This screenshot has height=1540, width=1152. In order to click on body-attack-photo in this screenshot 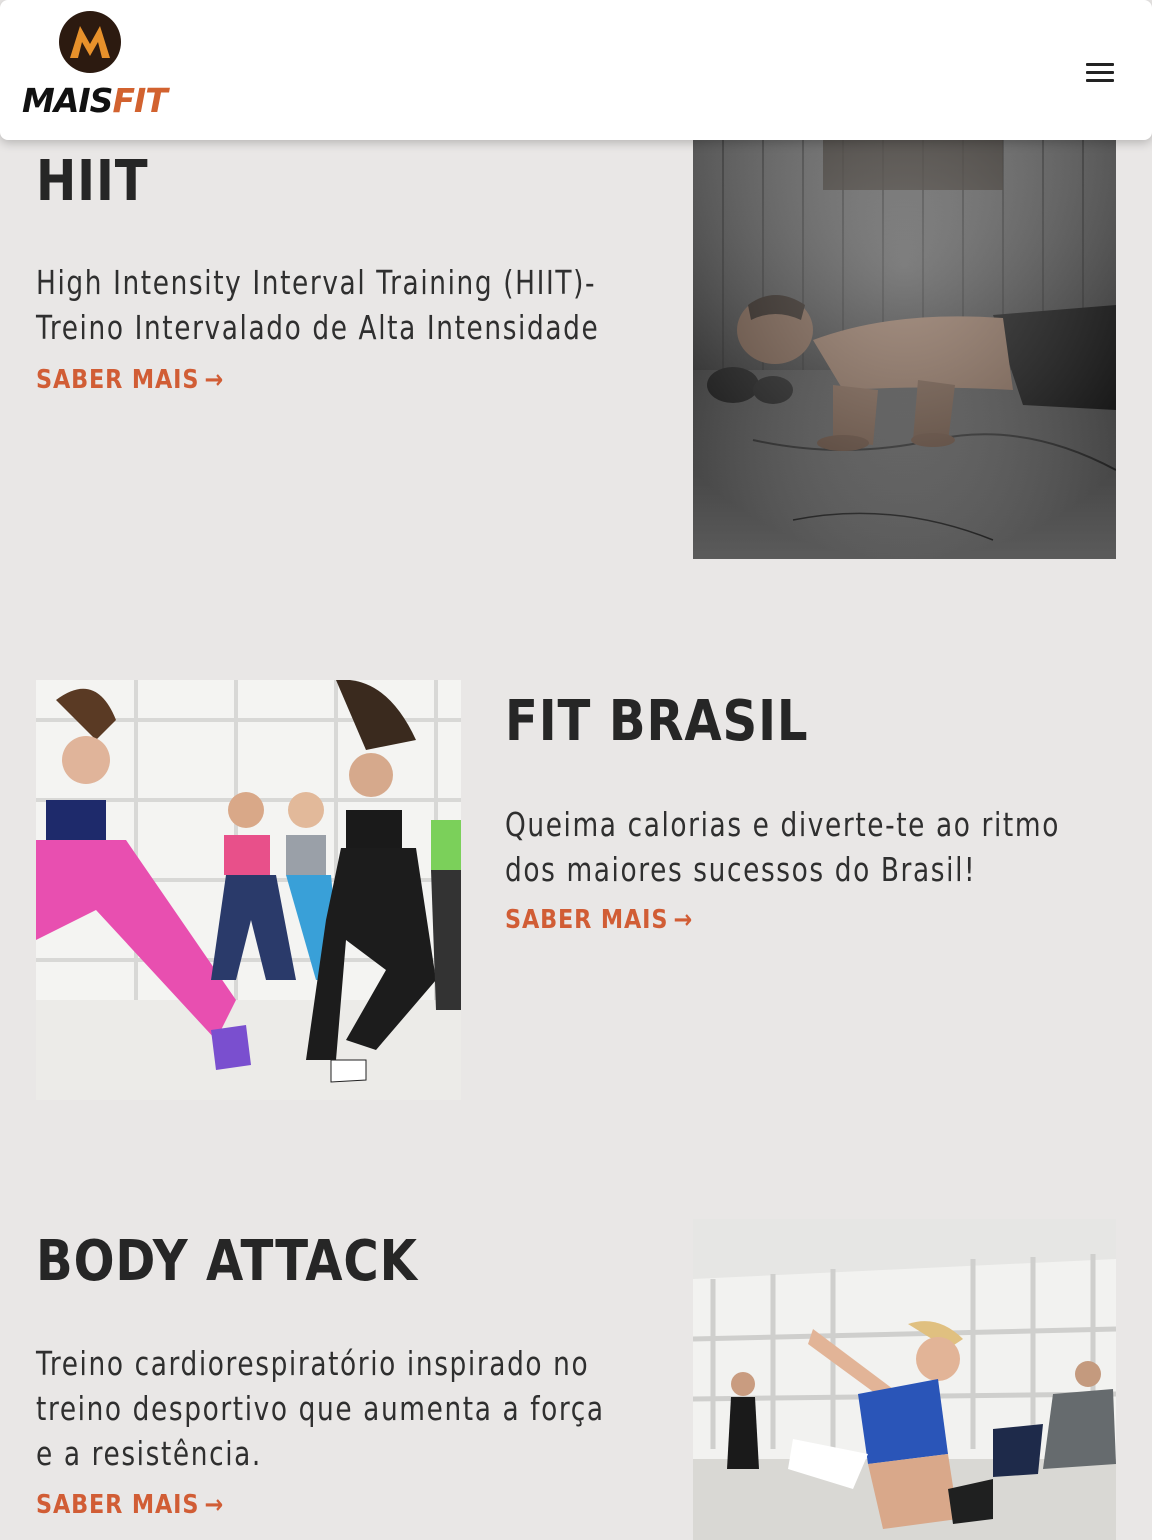, I will do `click(904, 1379)`.